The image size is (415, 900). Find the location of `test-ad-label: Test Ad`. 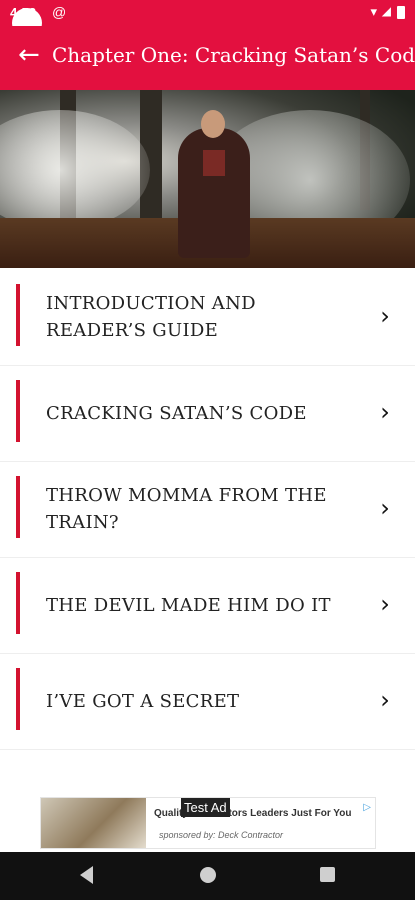

test-ad-label: Test Ad is located at coordinates (205, 807).